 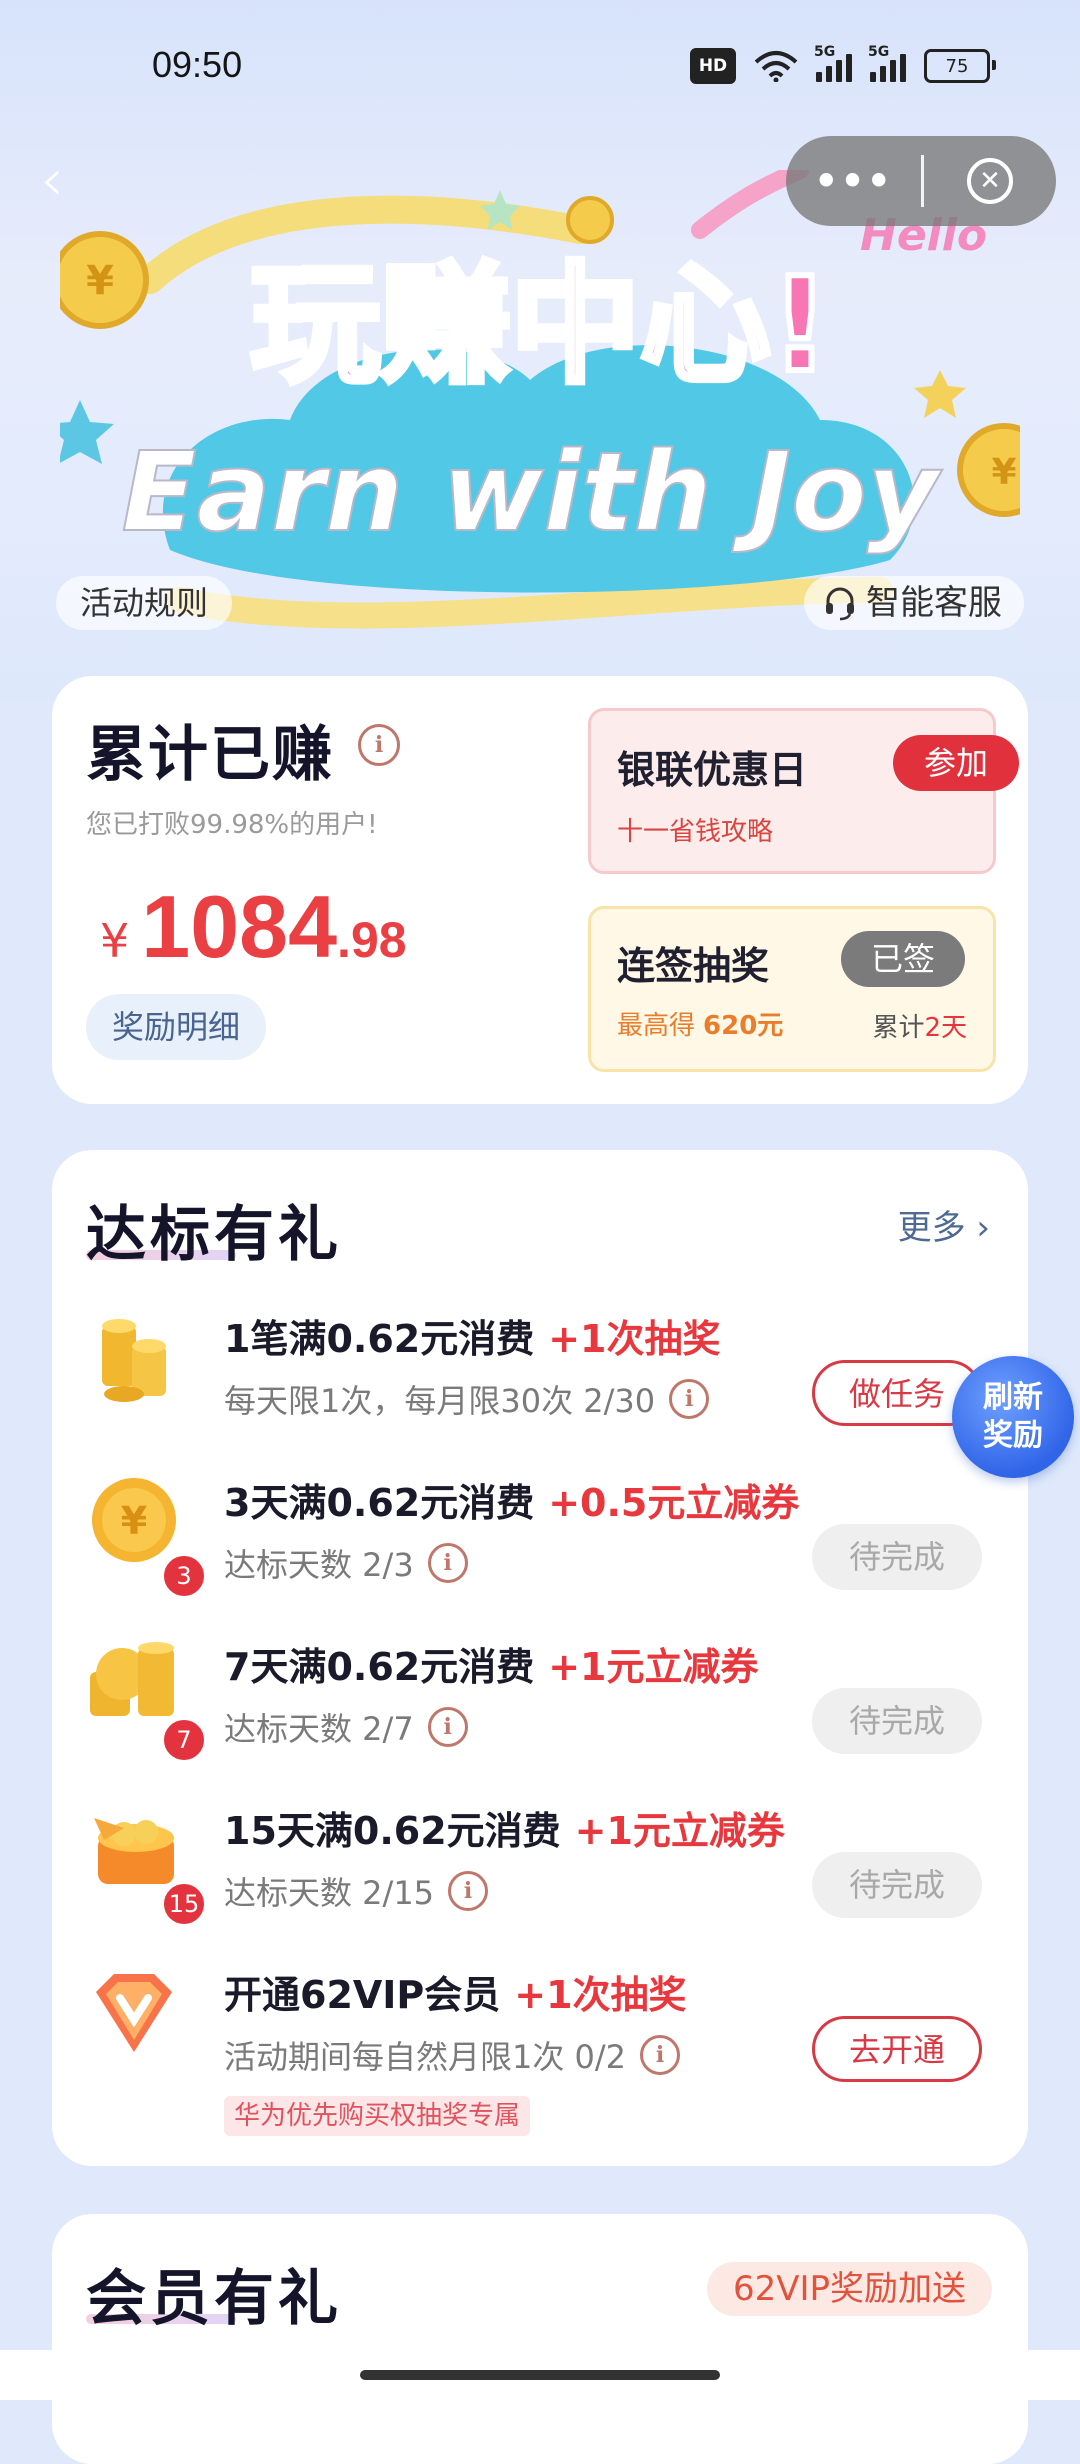 I want to click on task-title: 7天满0.62元消费 +1元立减券, so click(x=491, y=1667).